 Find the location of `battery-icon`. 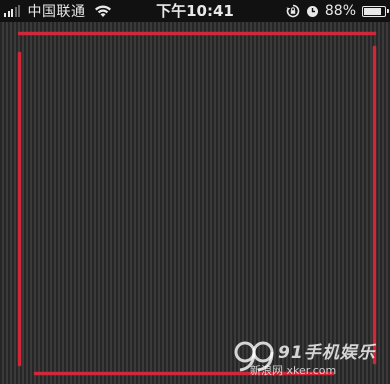

battery-icon is located at coordinates (375, 11).